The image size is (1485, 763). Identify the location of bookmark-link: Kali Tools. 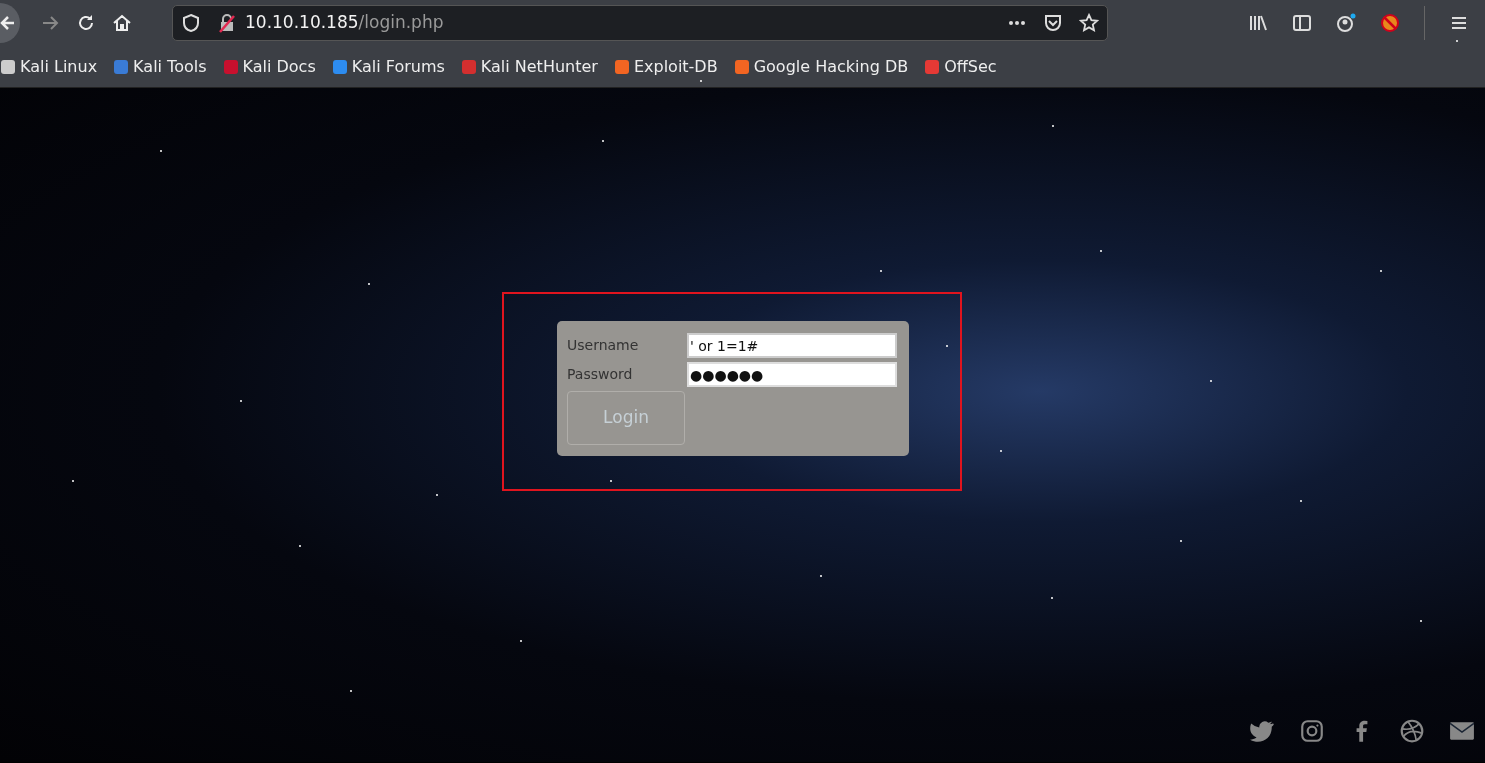
(160, 66).